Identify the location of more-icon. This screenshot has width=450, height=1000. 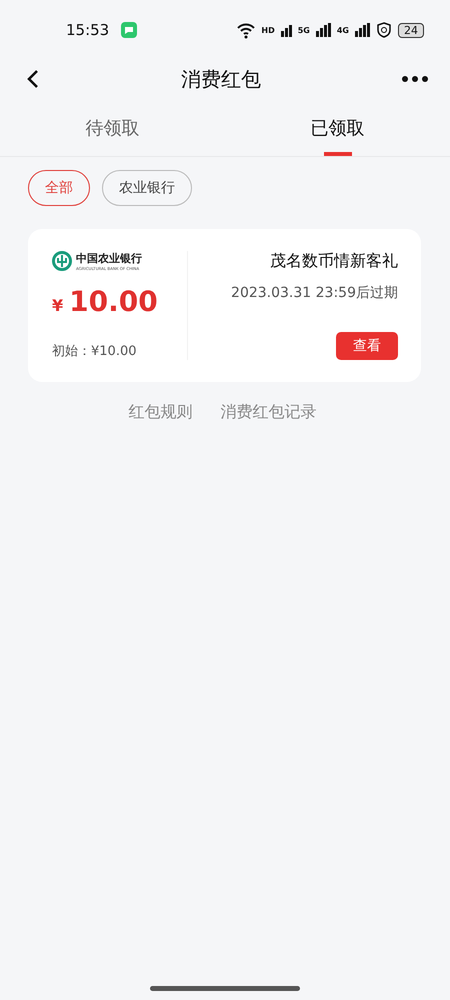
(415, 79).